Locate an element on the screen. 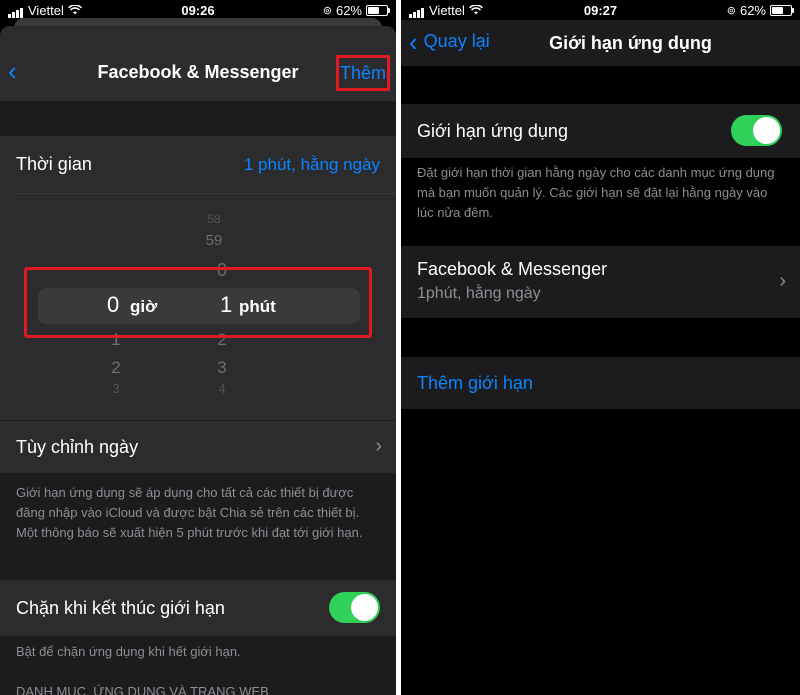 The image size is (800, 695). nav-bar: ‹ Facebook & Messenger Thêm is located at coordinates (198, 63).